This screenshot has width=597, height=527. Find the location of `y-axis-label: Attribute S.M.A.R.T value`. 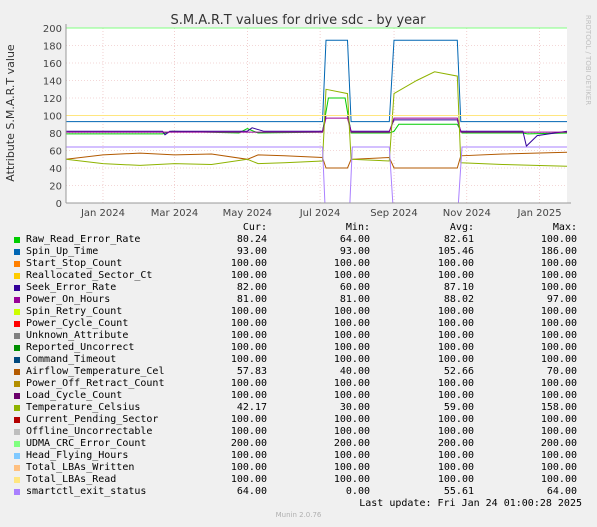

y-axis-label: Attribute S.M.A.R.T value is located at coordinates (10, 113).